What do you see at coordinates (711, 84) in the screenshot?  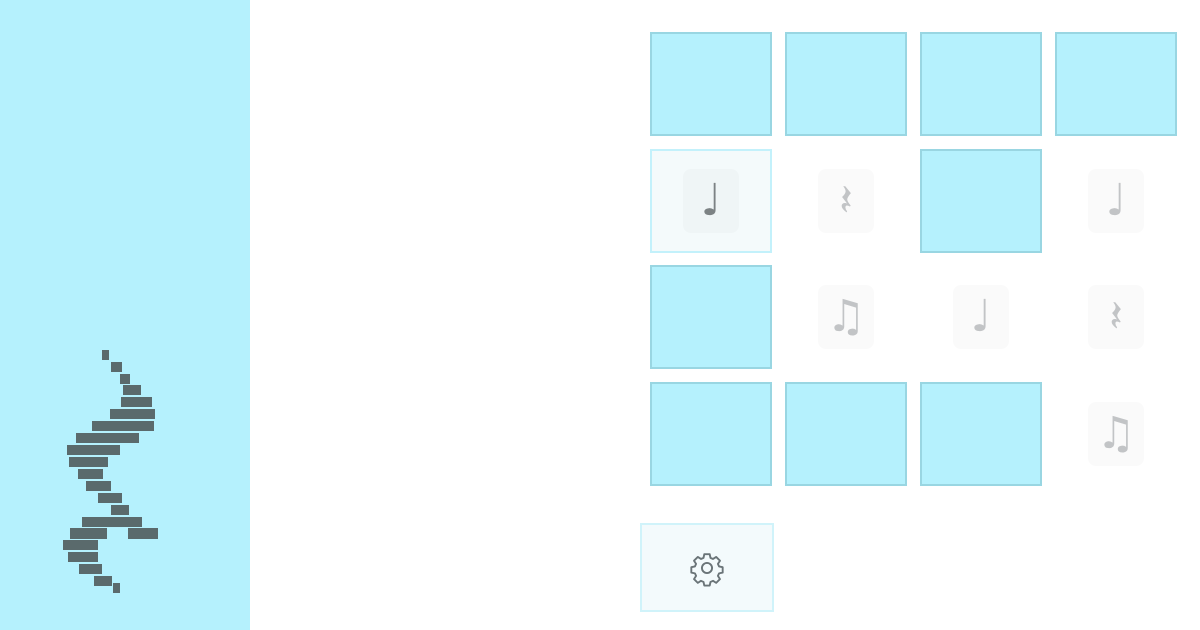 I see `card-r1c1` at bounding box center [711, 84].